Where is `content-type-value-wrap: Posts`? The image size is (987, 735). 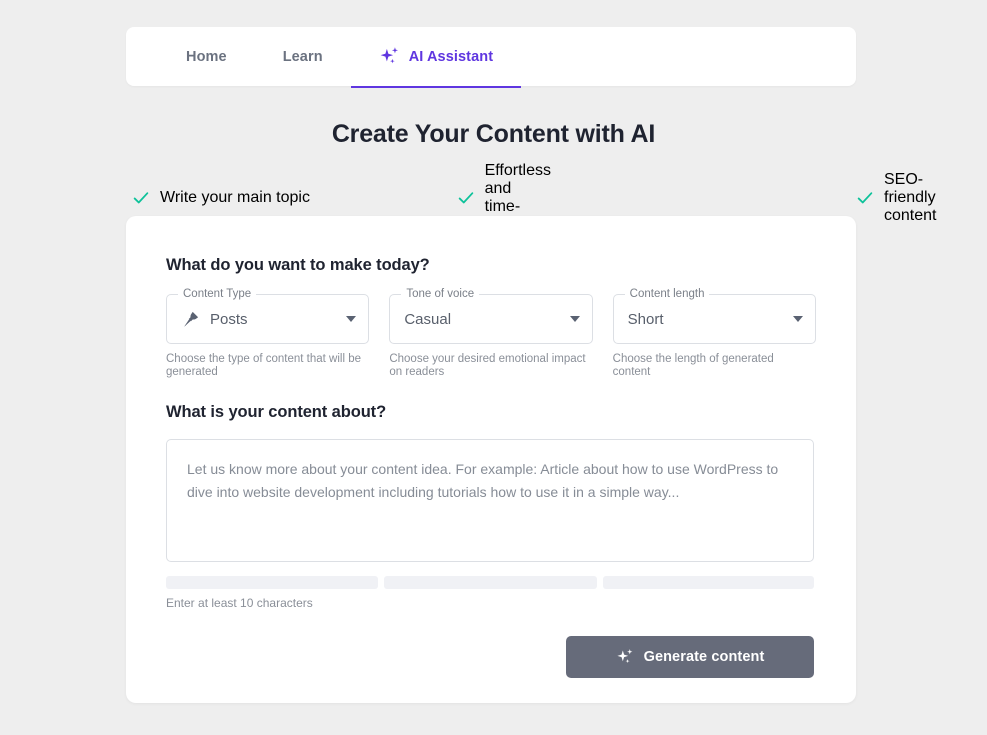
content-type-value-wrap: Posts is located at coordinates (214, 319).